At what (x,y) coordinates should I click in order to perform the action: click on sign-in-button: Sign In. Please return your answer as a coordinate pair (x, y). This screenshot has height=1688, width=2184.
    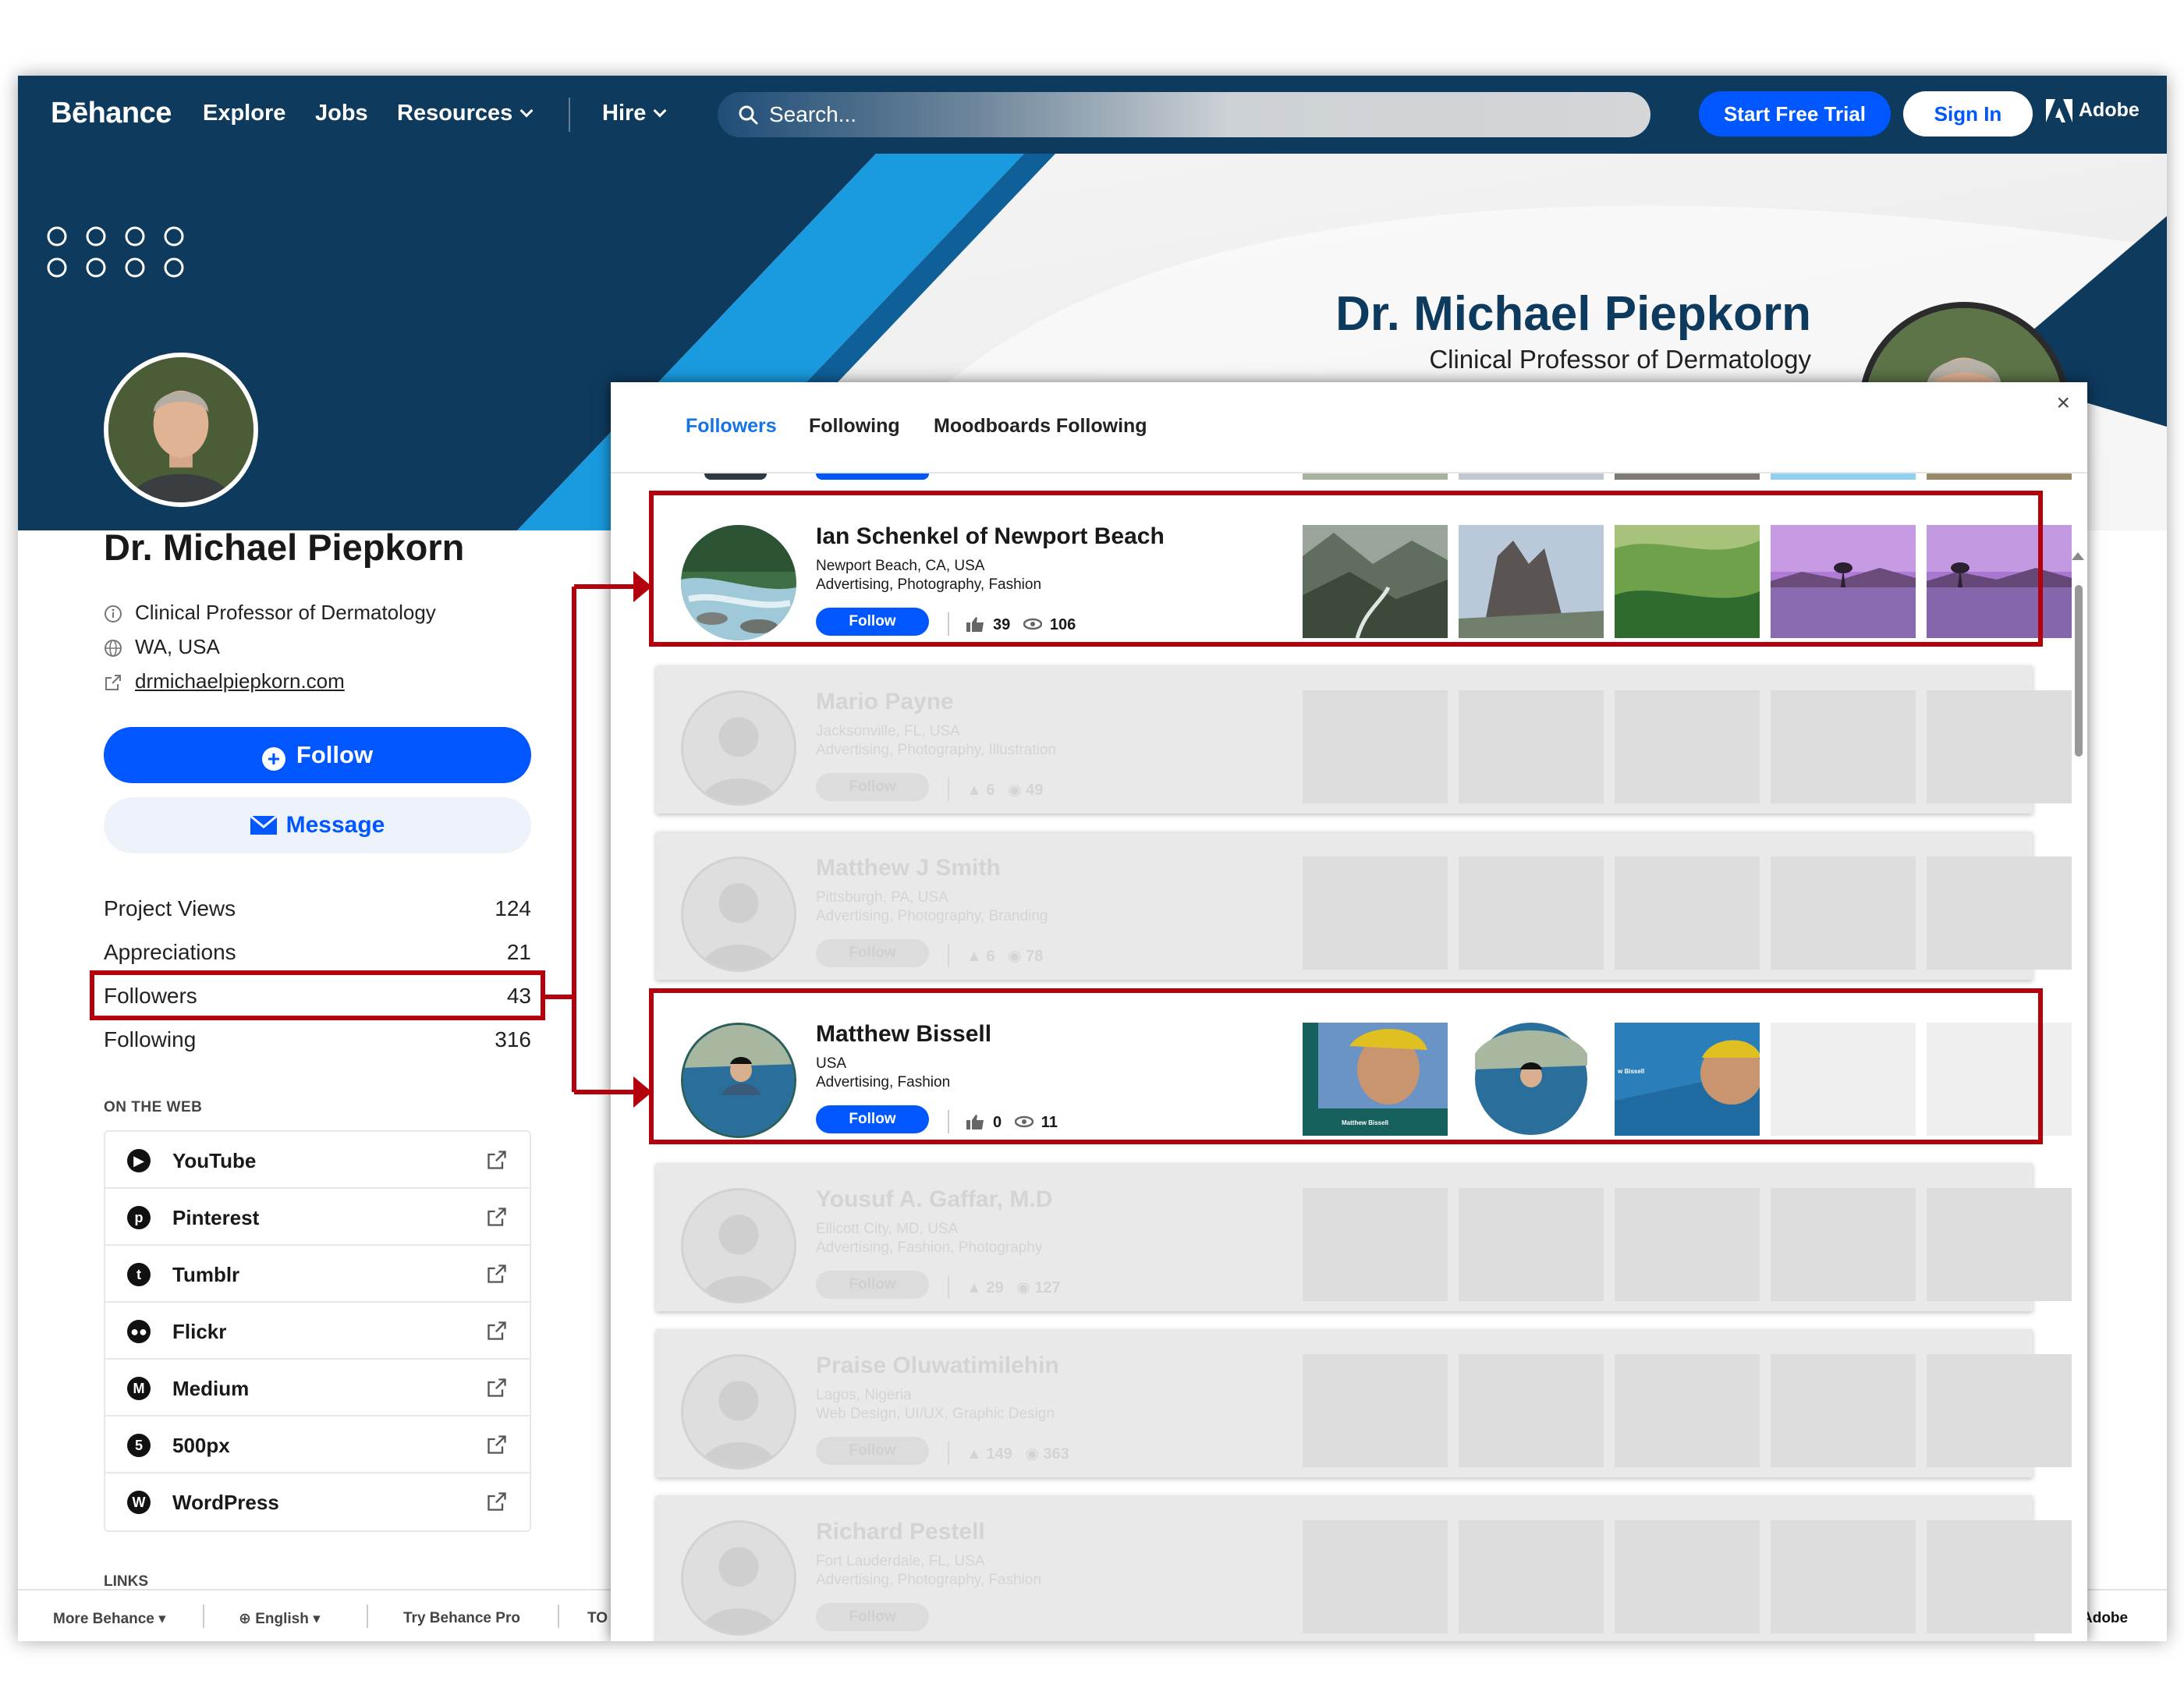
    Looking at the image, I should click on (1968, 114).